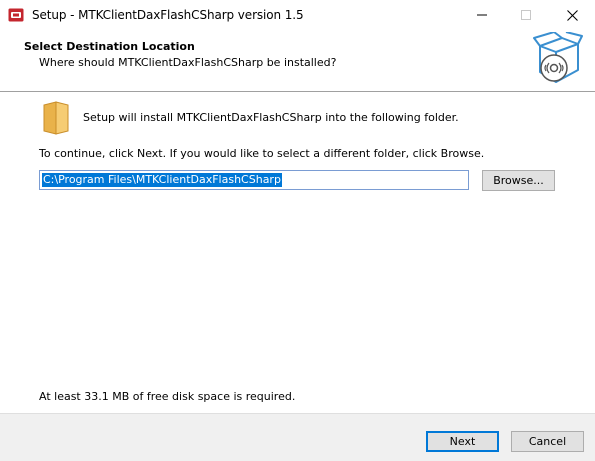 This screenshot has width=595, height=461. What do you see at coordinates (162, 180) in the screenshot?
I see `destination-path-value: C:\Program Files\MTKClientDaxFlashCSharp` at bounding box center [162, 180].